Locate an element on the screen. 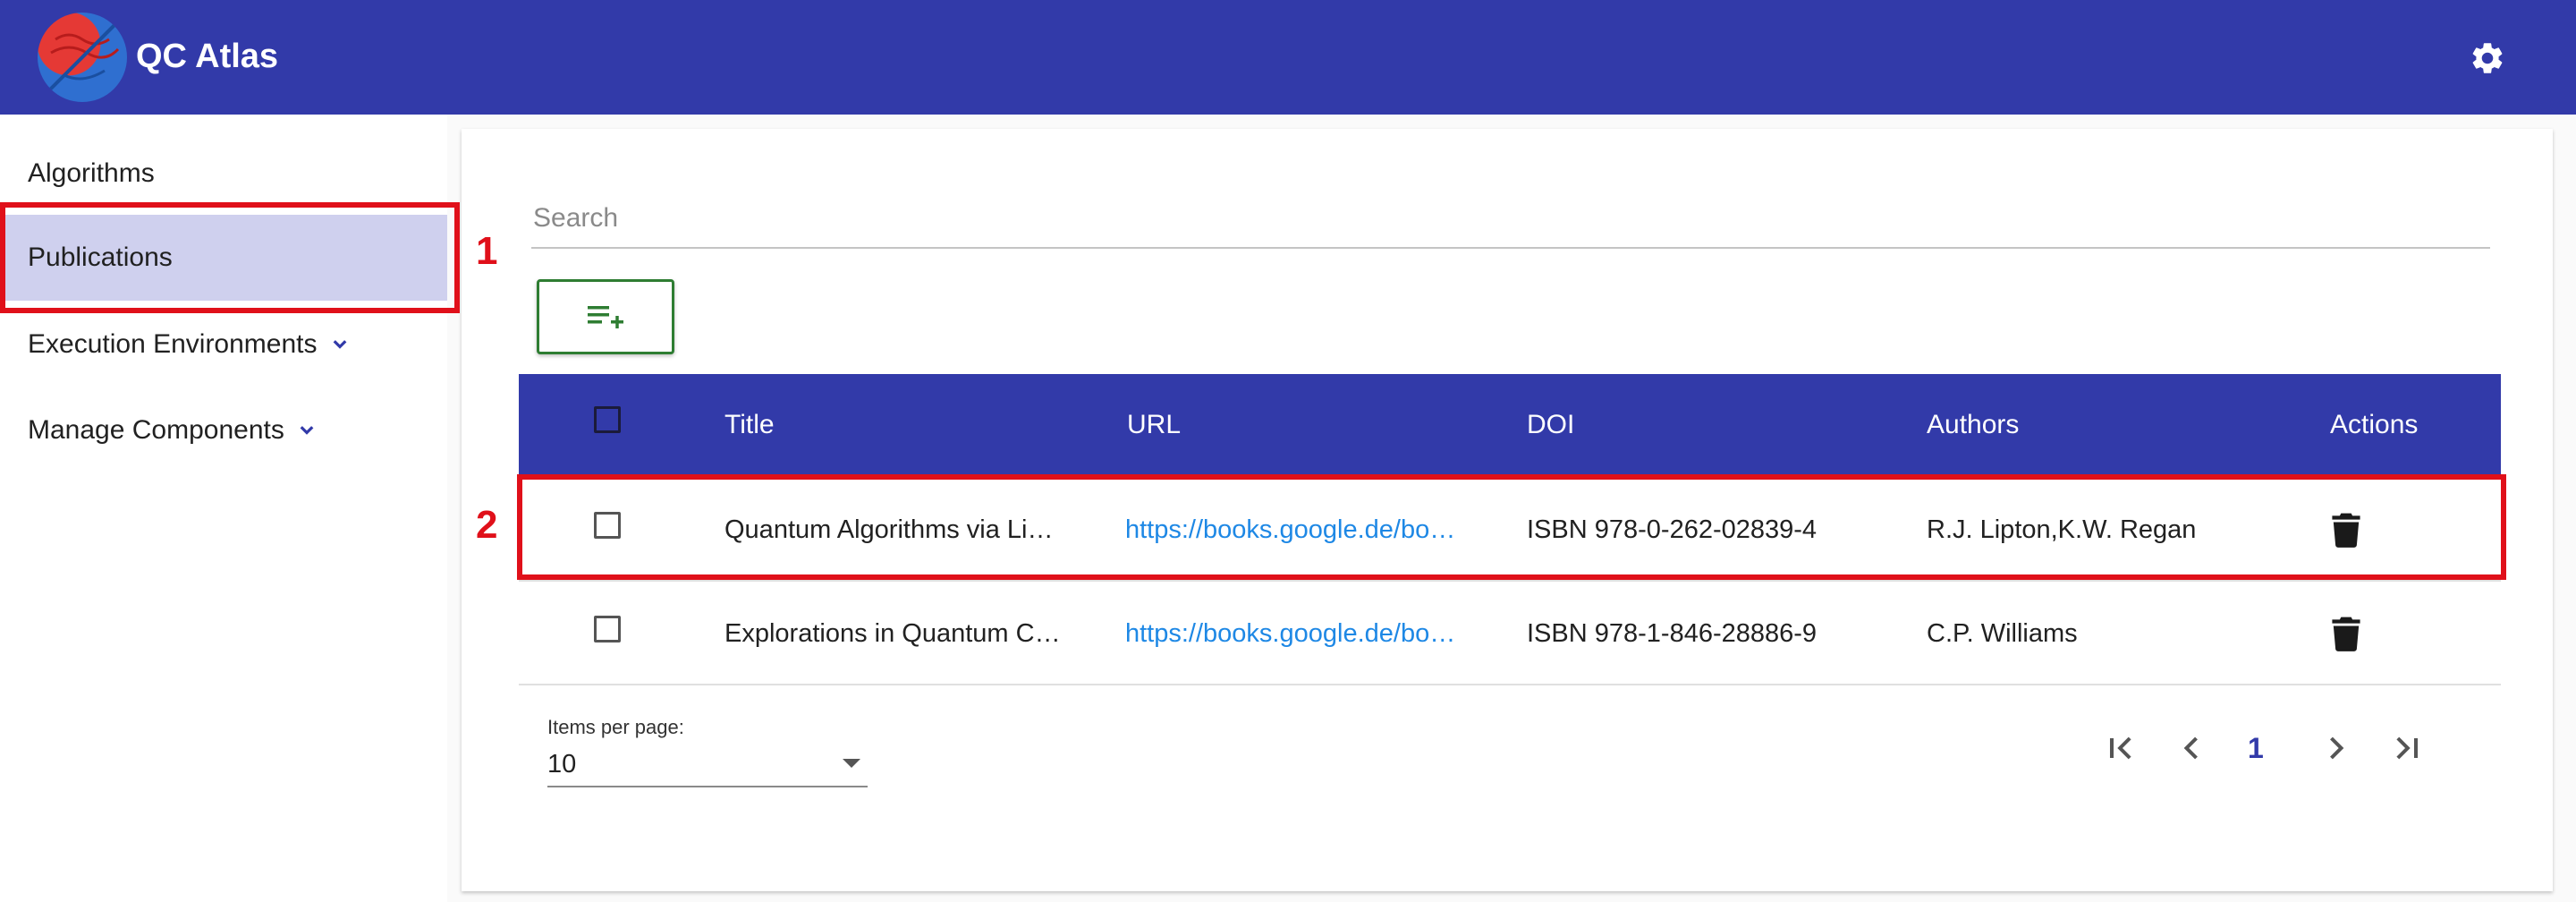 This screenshot has height=902, width=2576. trash-icon is located at coordinates (2346, 633).